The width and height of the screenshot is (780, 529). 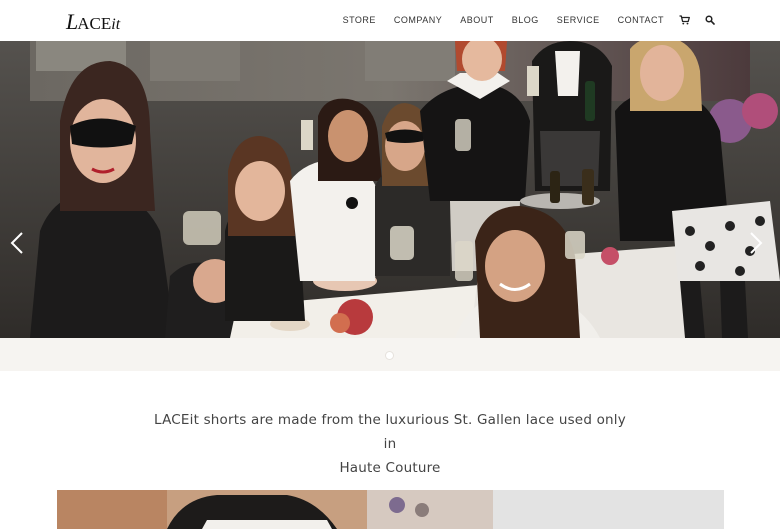 I want to click on chevron-right-icon, so click(x=756, y=243).